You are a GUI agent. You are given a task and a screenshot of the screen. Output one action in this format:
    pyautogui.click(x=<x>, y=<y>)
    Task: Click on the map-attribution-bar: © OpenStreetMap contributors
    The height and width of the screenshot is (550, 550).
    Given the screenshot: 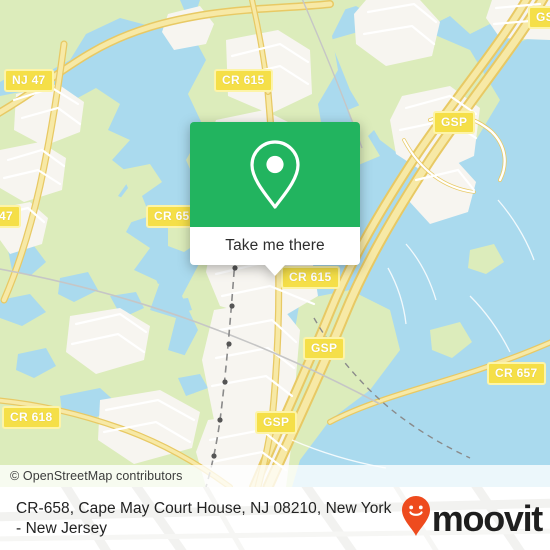 What is the action you would take?
    pyautogui.click(x=275, y=476)
    